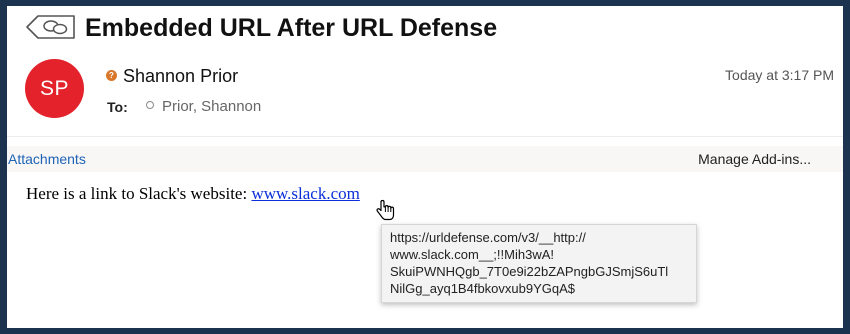  I want to click on to-label: To:, so click(117, 107).